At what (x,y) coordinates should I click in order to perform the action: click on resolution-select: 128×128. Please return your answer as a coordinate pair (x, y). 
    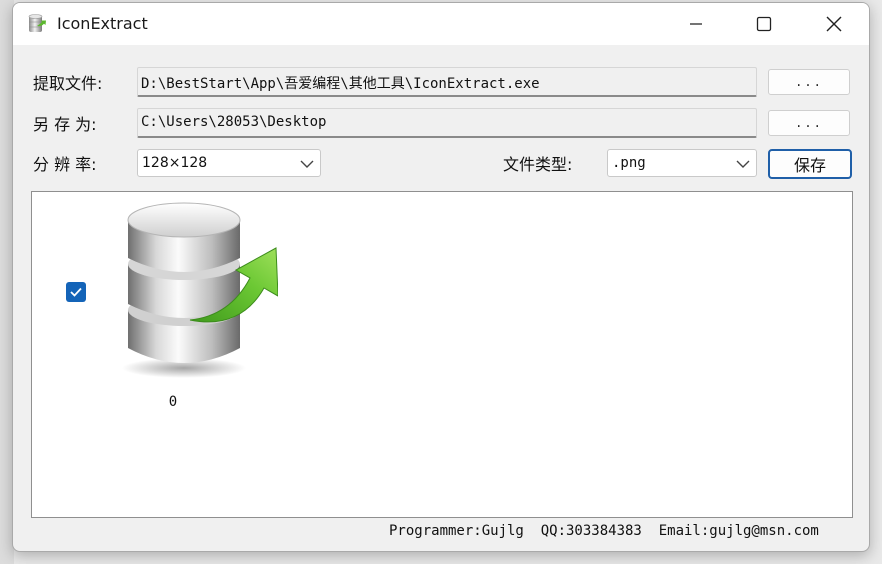
    Looking at the image, I should click on (229, 163).